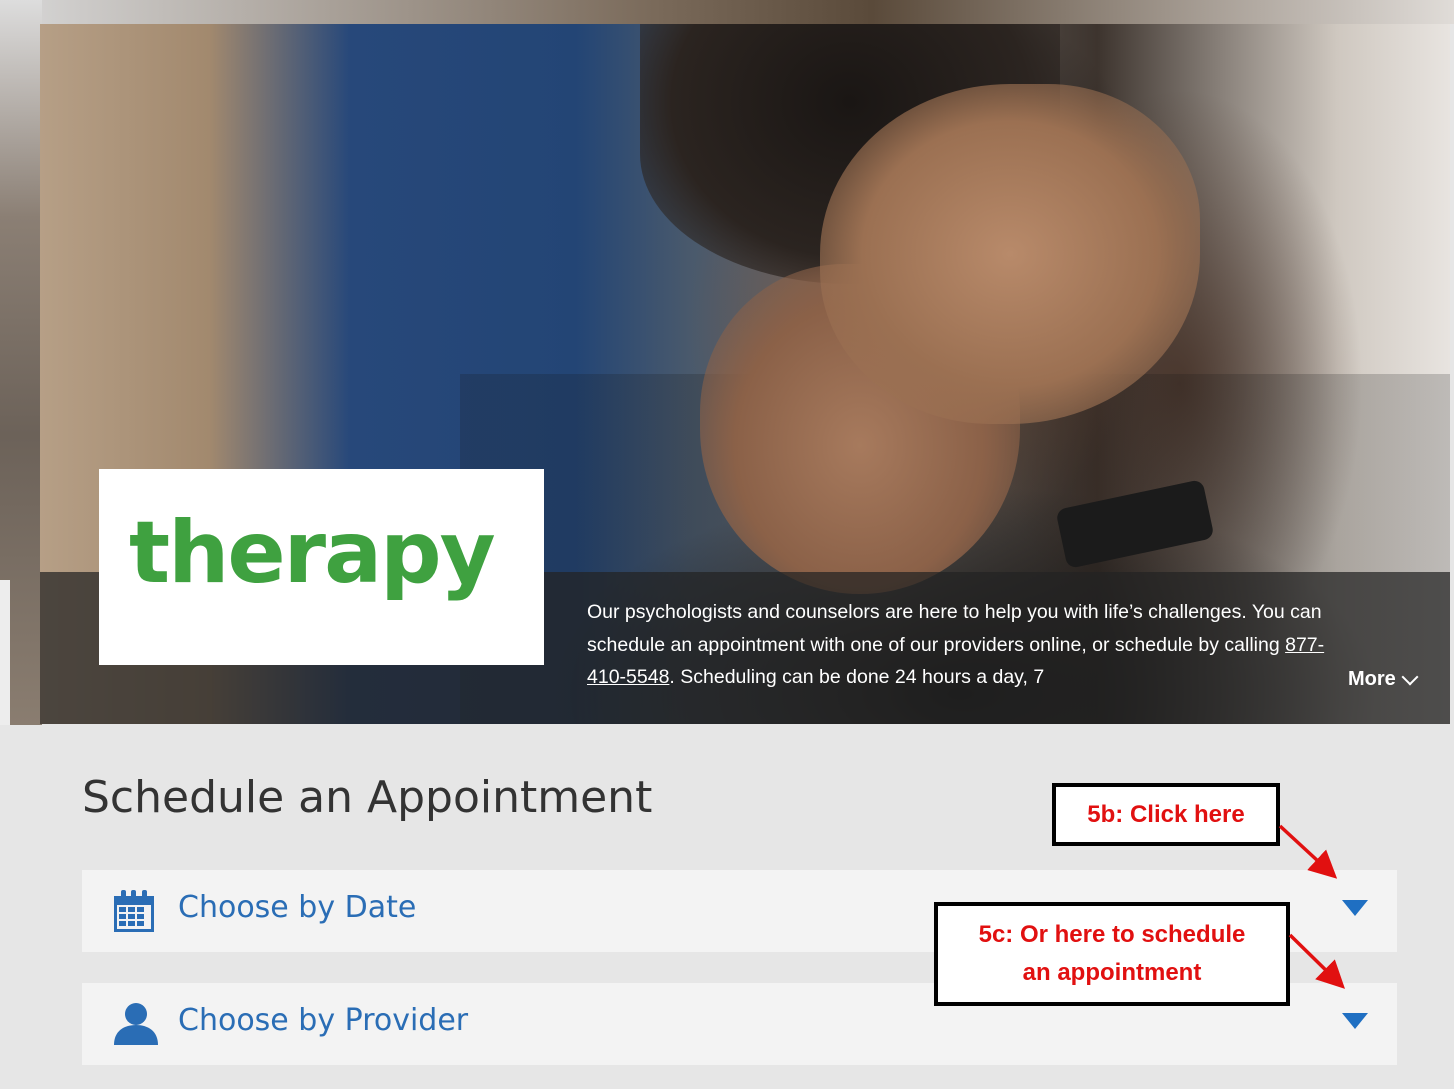  I want to click on annotation-arrows, so click(1311, 906).